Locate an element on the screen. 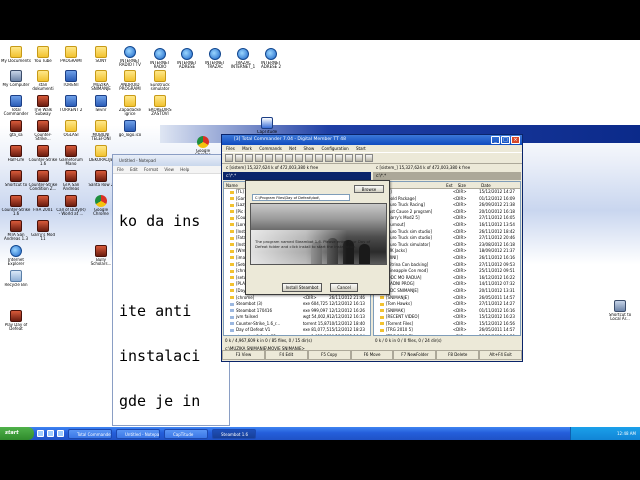 Image resolution: width=640 pixels, height=480 pixels. desktop-icon: EKOREDIRS ZASTOVI is located at coordinates (160, 106).